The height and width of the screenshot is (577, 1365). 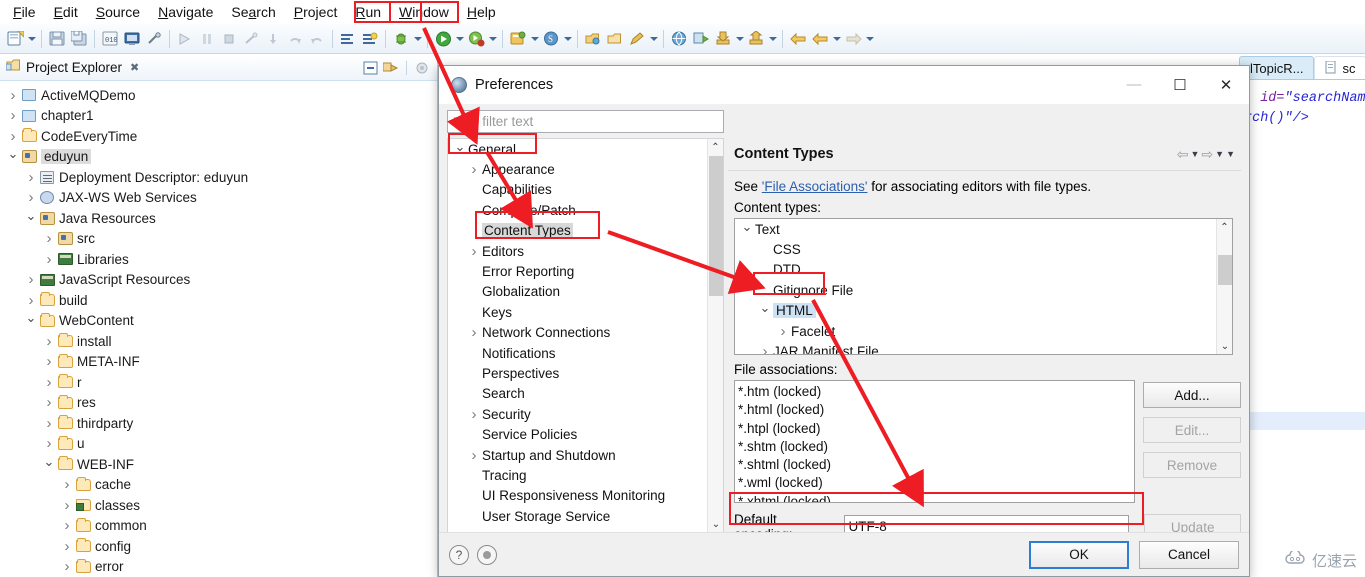 I want to click on preferences-tree-item: Globalization, so click(x=585, y=292).